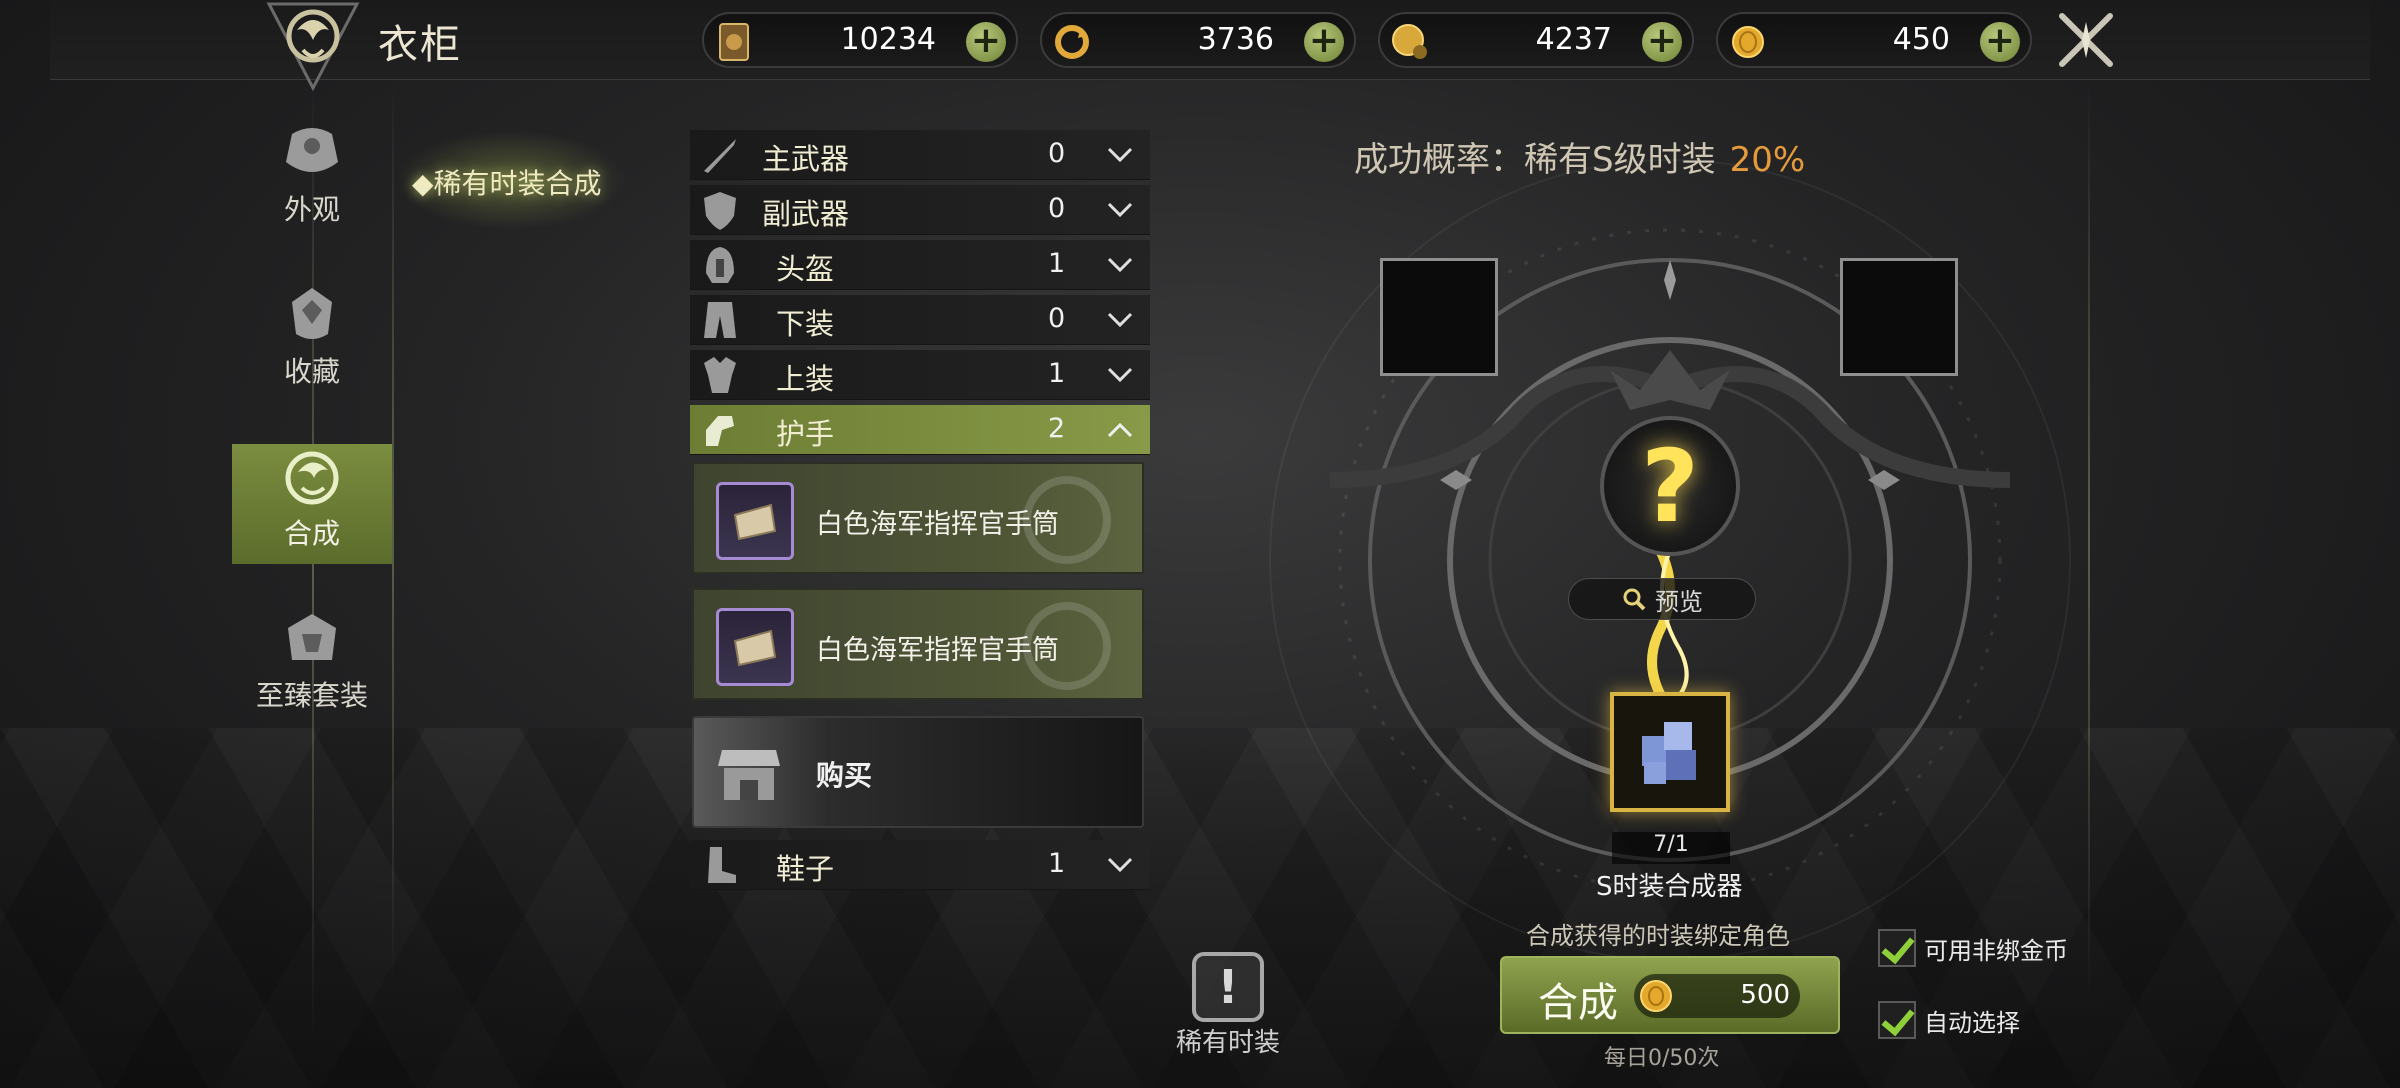 This screenshot has height=1088, width=2400. Describe the element at coordinates (420, 45) in the screenshot. I see `window-title: 衣柜` at that location.